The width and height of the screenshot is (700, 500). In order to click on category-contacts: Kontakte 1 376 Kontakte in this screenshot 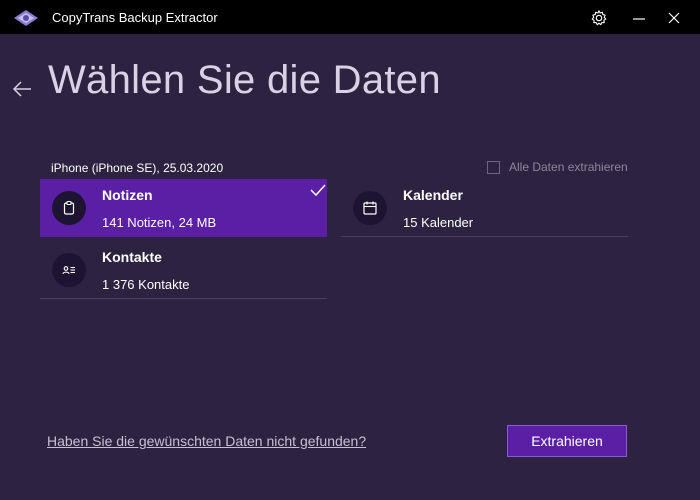, I will do `click(183, 270)`.